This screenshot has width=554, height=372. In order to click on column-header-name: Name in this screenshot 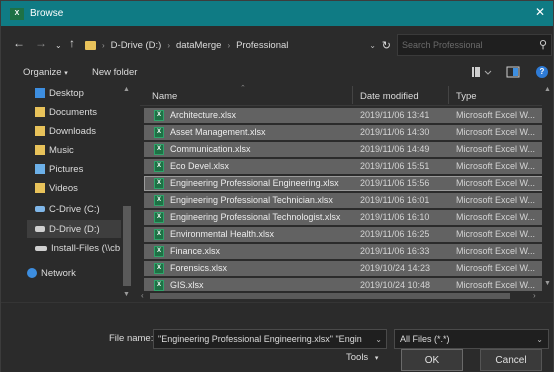, I will do `click(164, 96)`.